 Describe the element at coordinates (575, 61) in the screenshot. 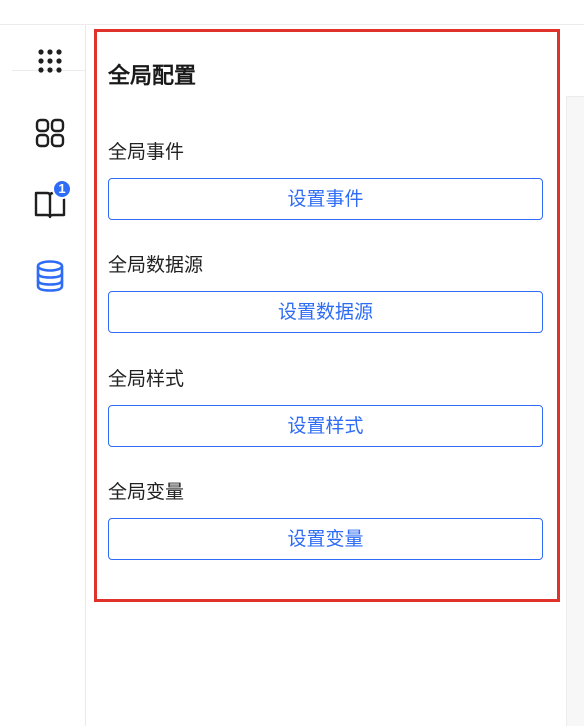

I see `right-edge-header` at that location.